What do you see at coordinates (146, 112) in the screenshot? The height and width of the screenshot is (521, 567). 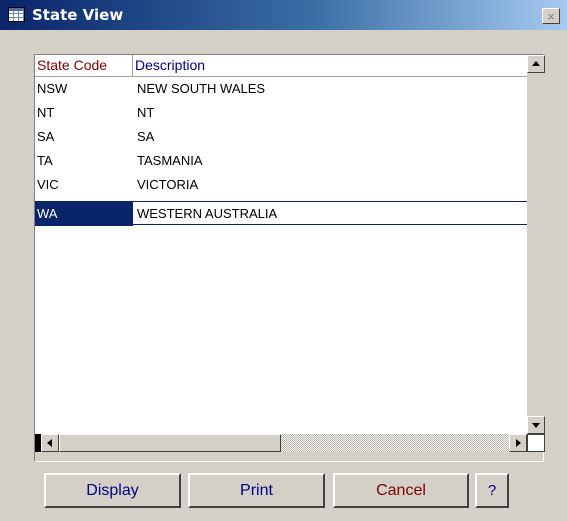 I see `description-cell: NT` at bounding box center [146, 112].